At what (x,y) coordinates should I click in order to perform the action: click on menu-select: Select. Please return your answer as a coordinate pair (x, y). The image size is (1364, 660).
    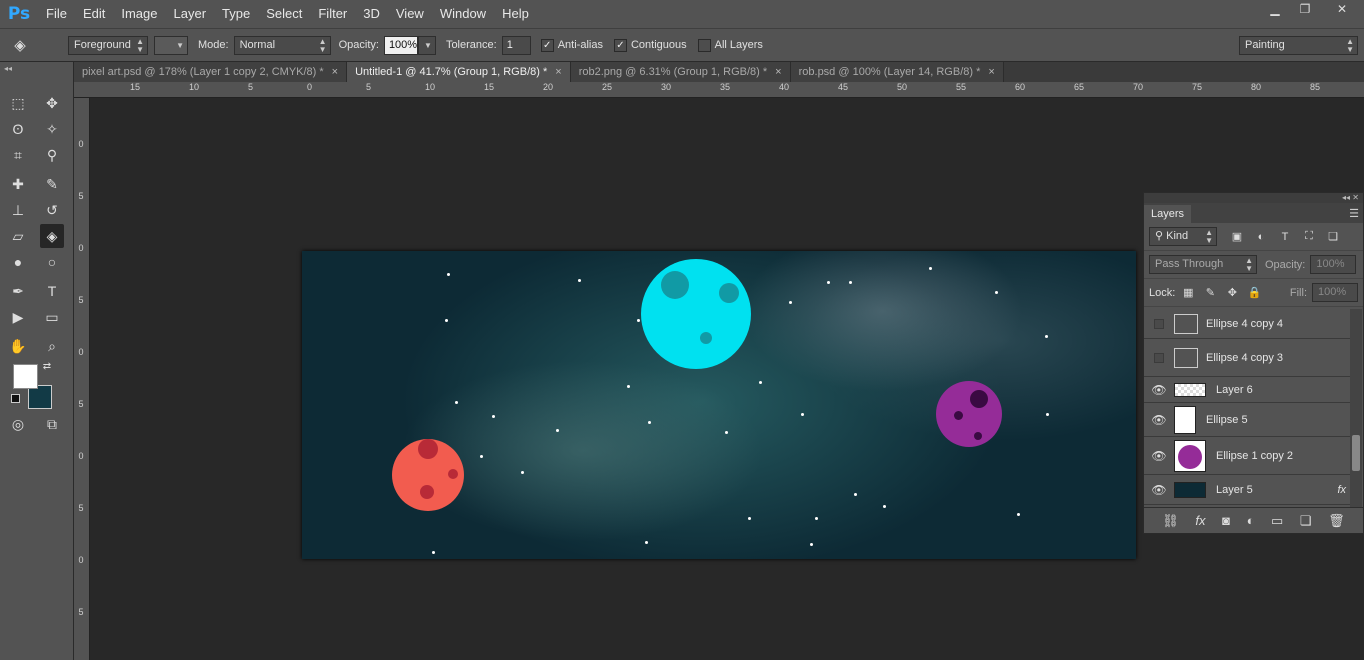
    Looking at the image, I should click on (284, 14).